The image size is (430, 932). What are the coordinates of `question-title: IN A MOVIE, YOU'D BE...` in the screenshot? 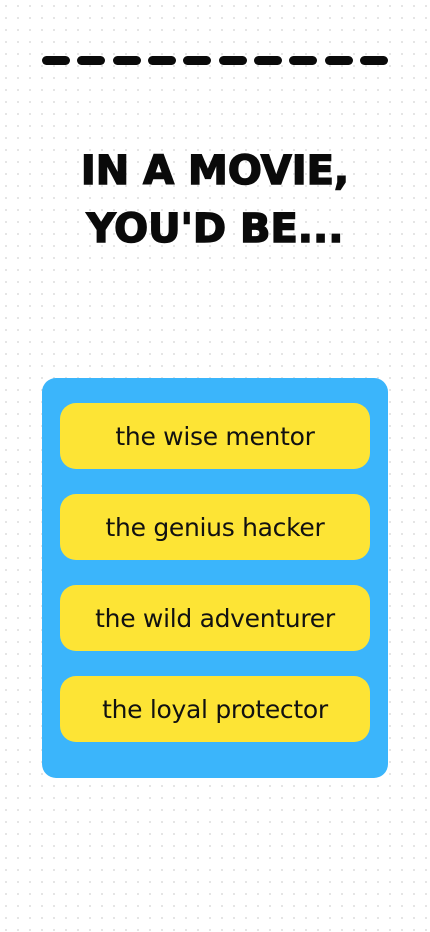 It's located at (215, 200).